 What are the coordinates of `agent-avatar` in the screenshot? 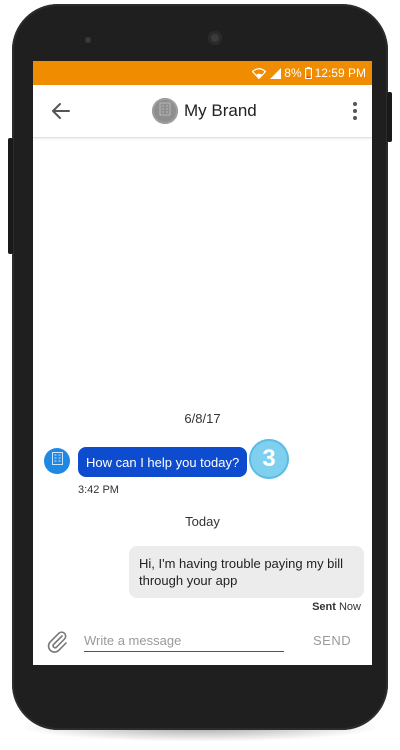 It's located at (57, 461).